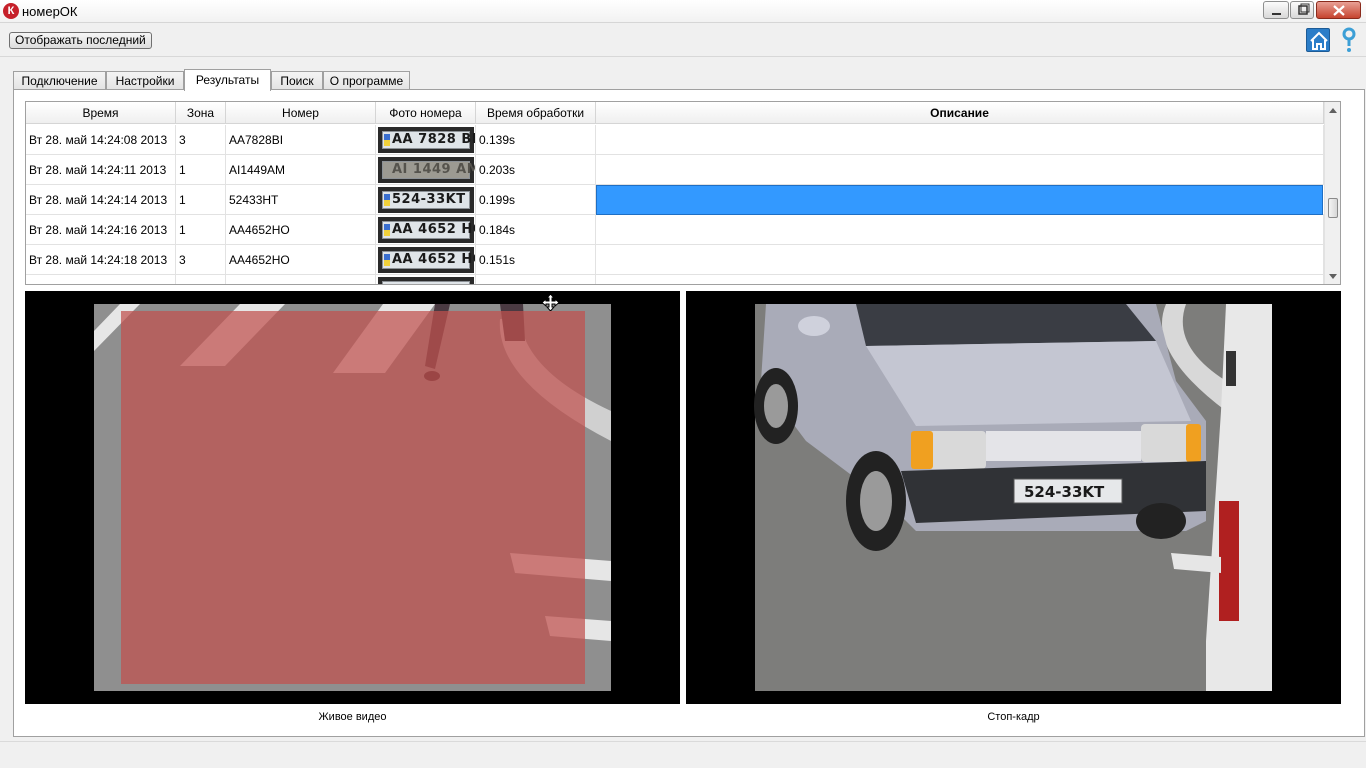  I want to click on table-scrollbar, so click(1332, 193).